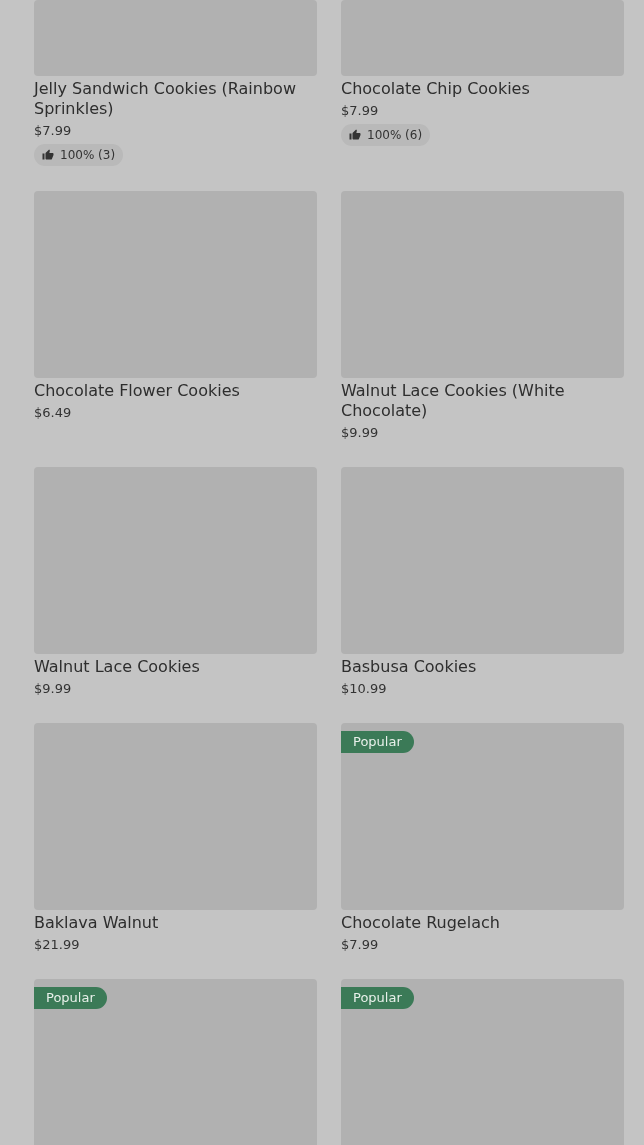 Image resolution: width=644 pixels, height=1145 pixels. I want to click on product-title: Walnut Lace Cookies (White Chocolate), so click(482, 401).